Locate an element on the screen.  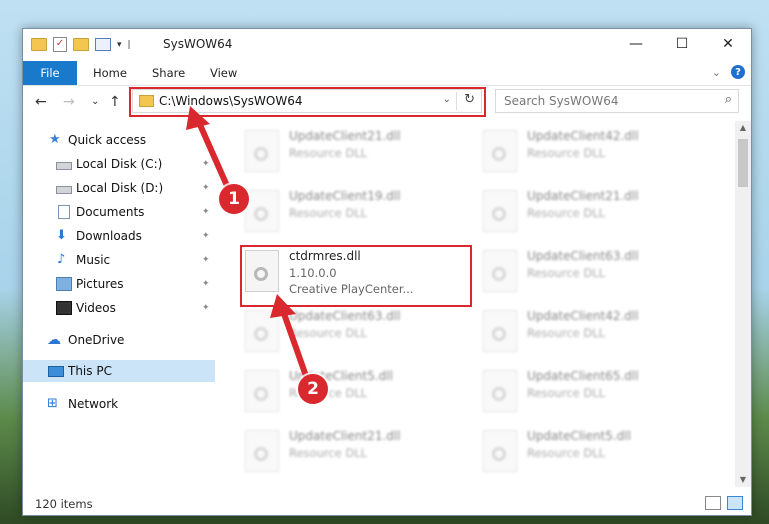
arrow-2-shaft is located at coordinates (294, 342).